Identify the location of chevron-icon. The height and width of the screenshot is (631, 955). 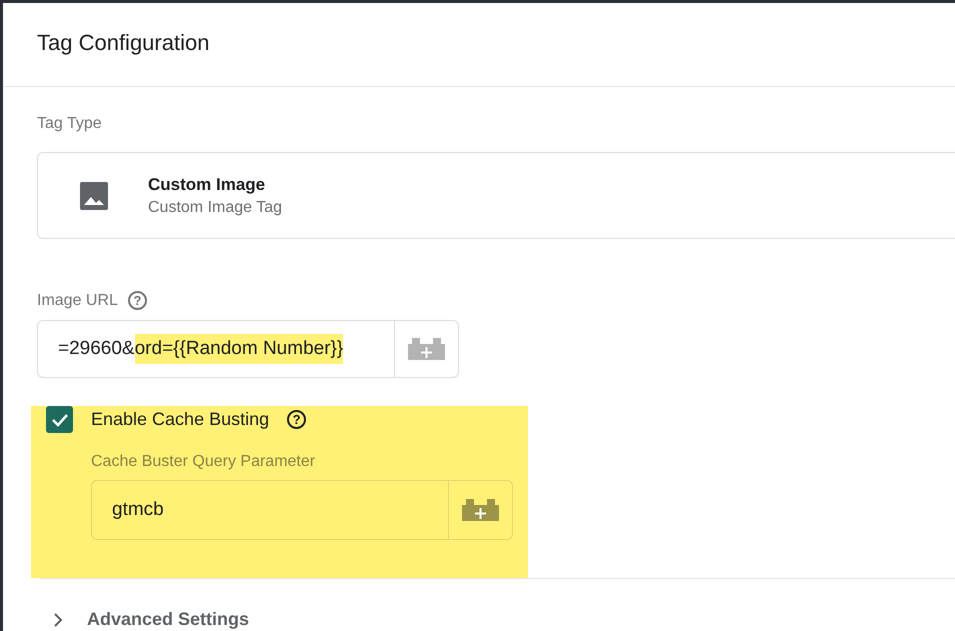
(58, 620).